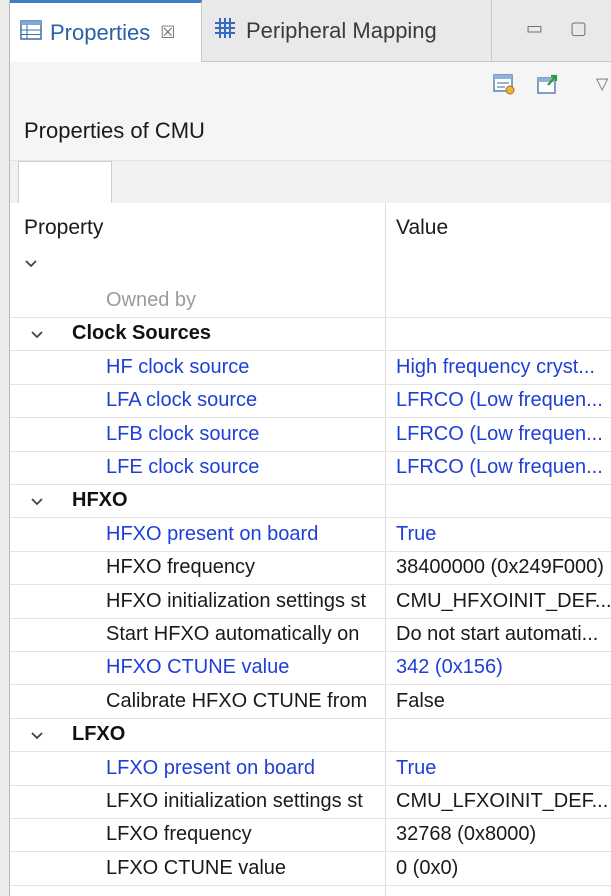 The image size is (611, 896). Describe the element at coordinates (196, 868) in the screenshot. I see `property-name: LFXO CTUNE value` at that location.